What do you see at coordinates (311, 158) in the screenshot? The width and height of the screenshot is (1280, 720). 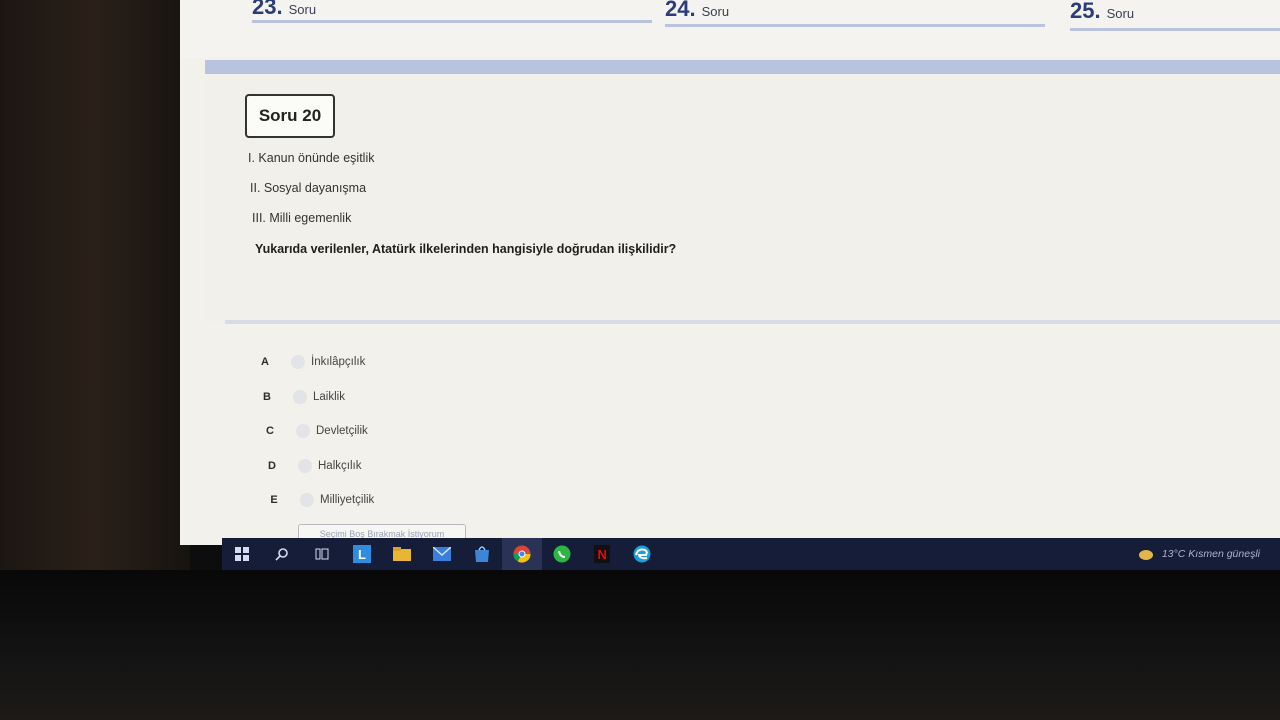 I see `statement-1: I. Kanun önünde eşitlik` at bounding box center [311, 158].